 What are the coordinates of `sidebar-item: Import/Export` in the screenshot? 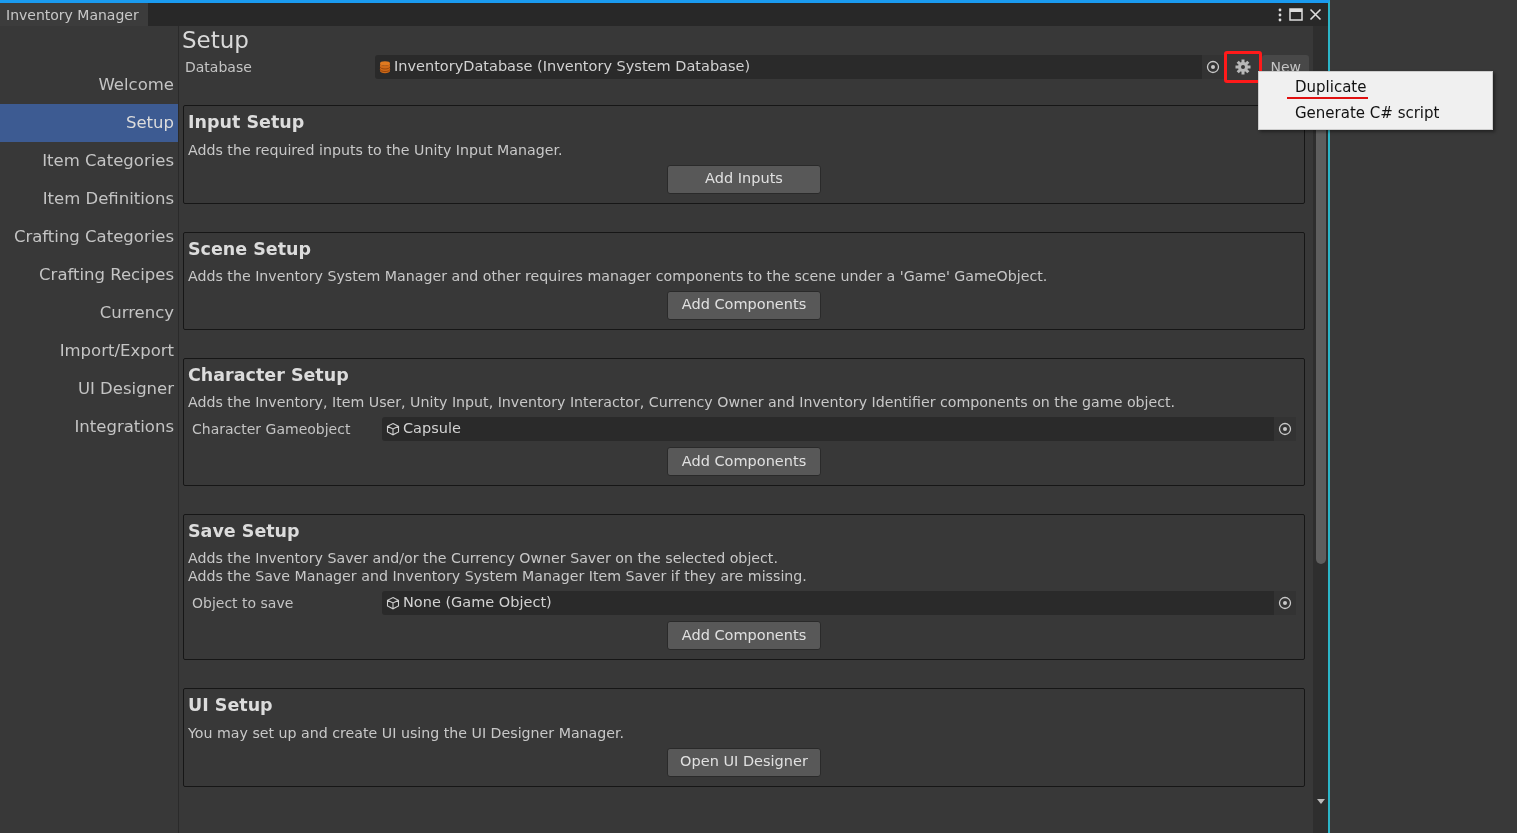 It's located at (89, 351).